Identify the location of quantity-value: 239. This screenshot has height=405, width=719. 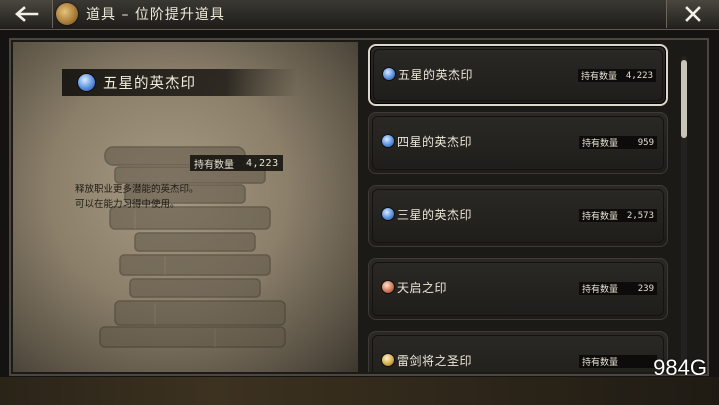
(645, 288).